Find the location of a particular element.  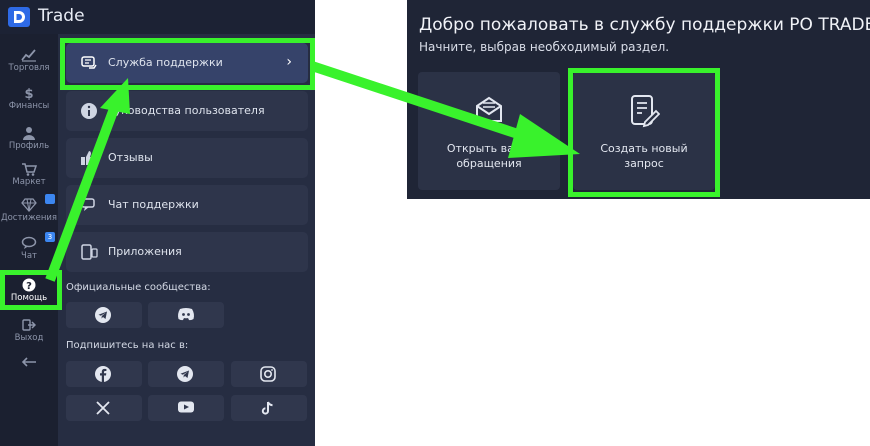

rail-item-profile: Профиль is located at coordinates (29, 140).